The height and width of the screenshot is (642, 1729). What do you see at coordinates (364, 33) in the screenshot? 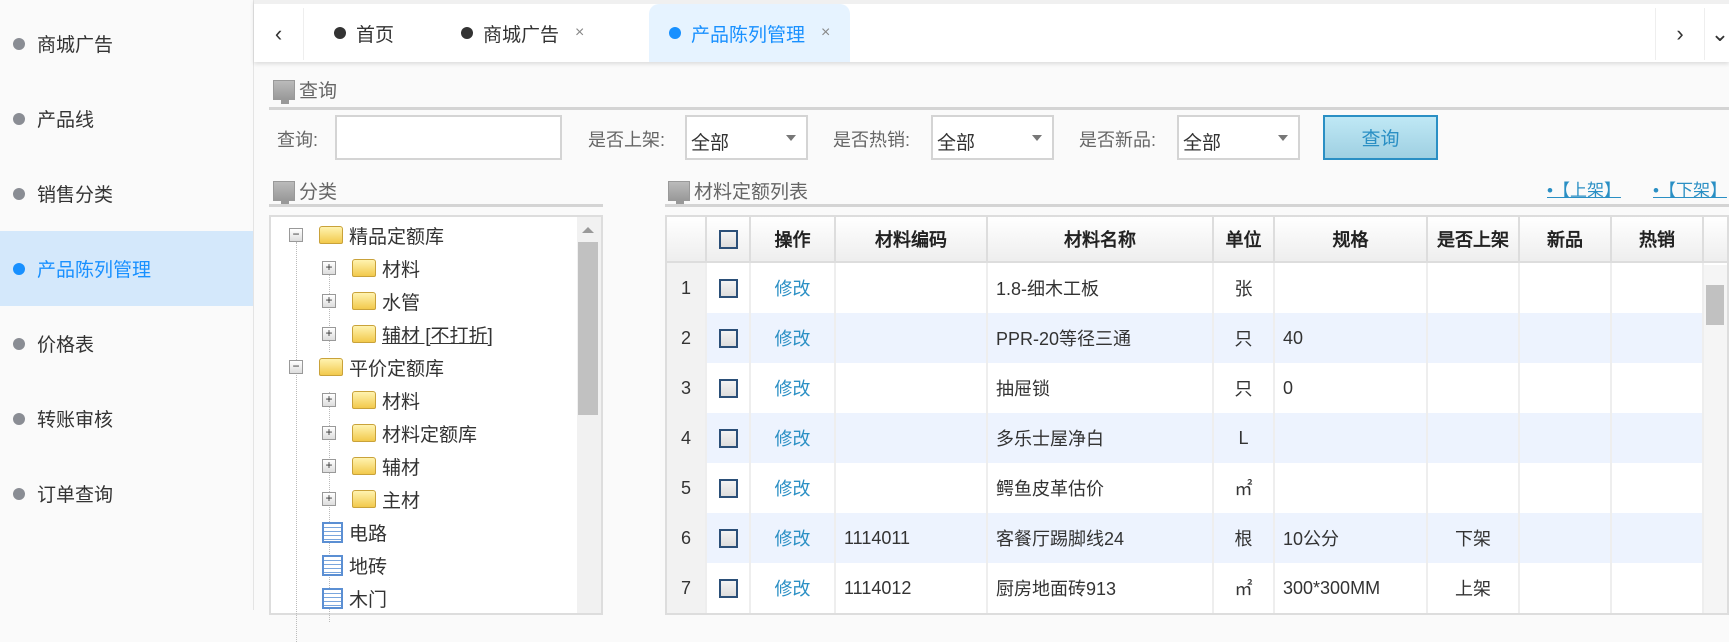
I see `tab: 首页` at bounding box center [364, 33].